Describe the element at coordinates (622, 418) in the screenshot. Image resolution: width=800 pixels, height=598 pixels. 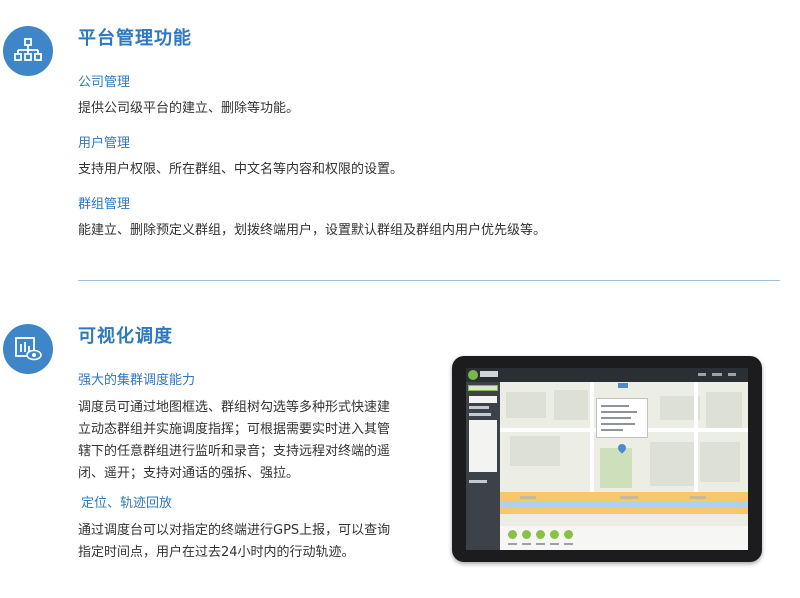
I see `map-info-popup` at that location.